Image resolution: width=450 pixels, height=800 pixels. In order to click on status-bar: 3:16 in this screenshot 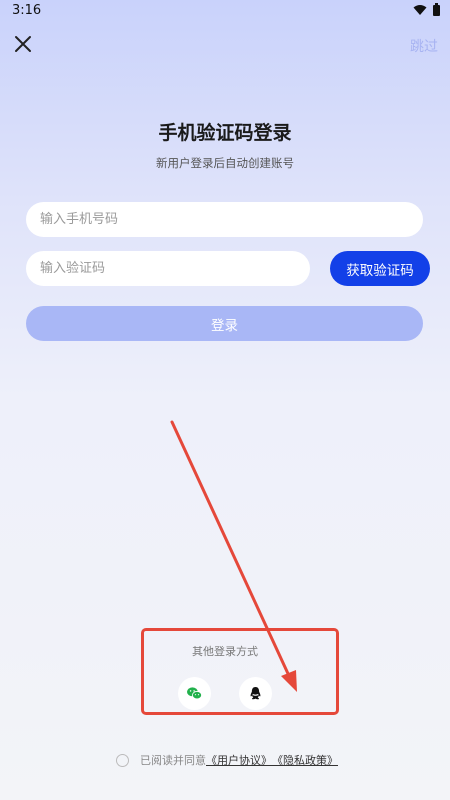, I will do `click(225, 12)`.